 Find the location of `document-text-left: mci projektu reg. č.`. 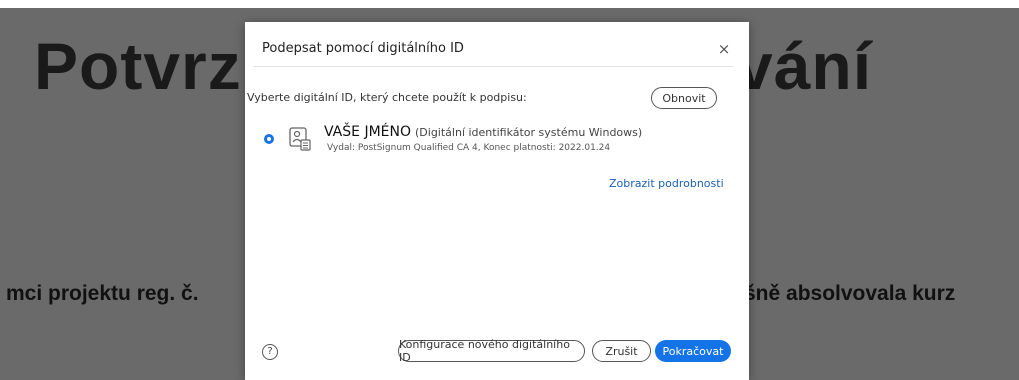

document-text-left: mci projektu reg. č. is located at coordinates (102, 293).